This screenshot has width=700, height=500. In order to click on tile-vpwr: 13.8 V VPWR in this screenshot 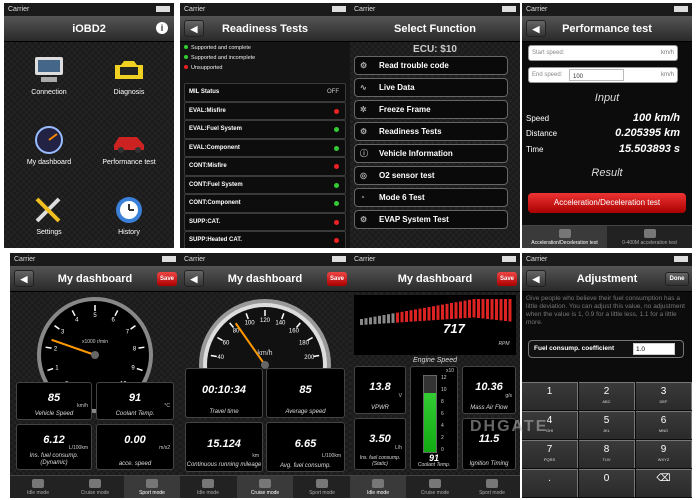, I will do `click(380, 390)`.